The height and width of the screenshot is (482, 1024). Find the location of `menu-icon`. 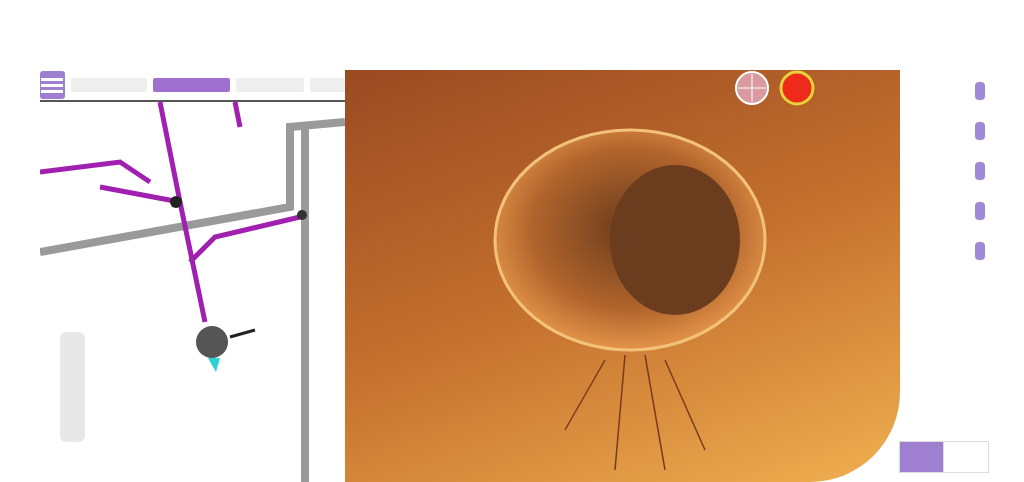

menu-icon is located at coordinates (52, 85).